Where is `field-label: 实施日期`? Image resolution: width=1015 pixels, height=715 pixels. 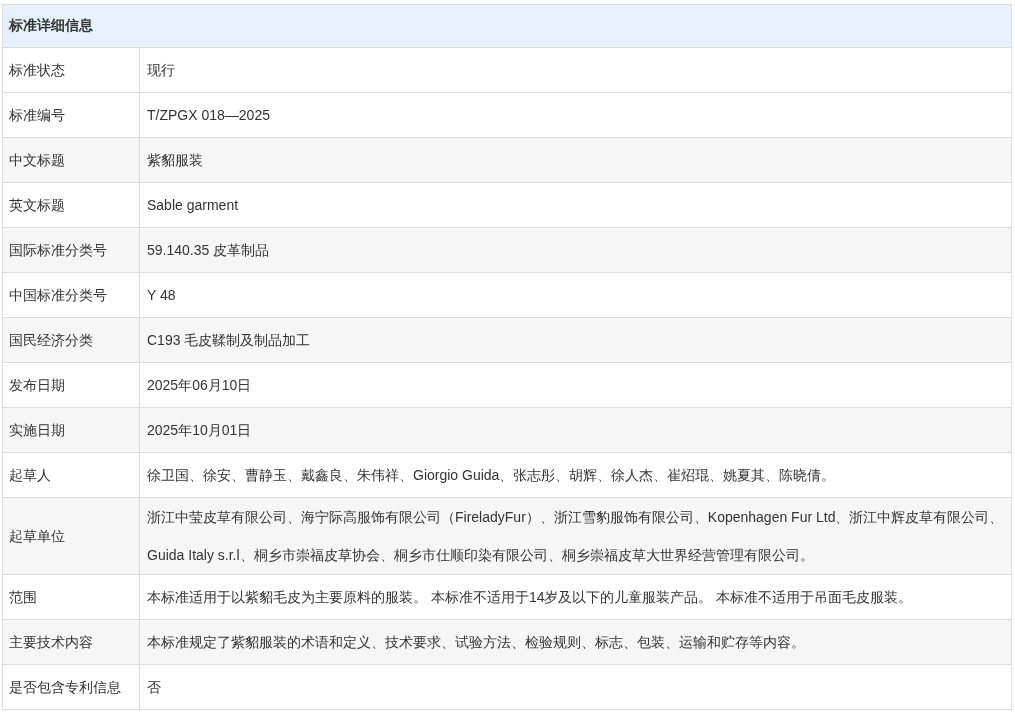 field-label: 实施日期 is located at coordinates (71, 430).